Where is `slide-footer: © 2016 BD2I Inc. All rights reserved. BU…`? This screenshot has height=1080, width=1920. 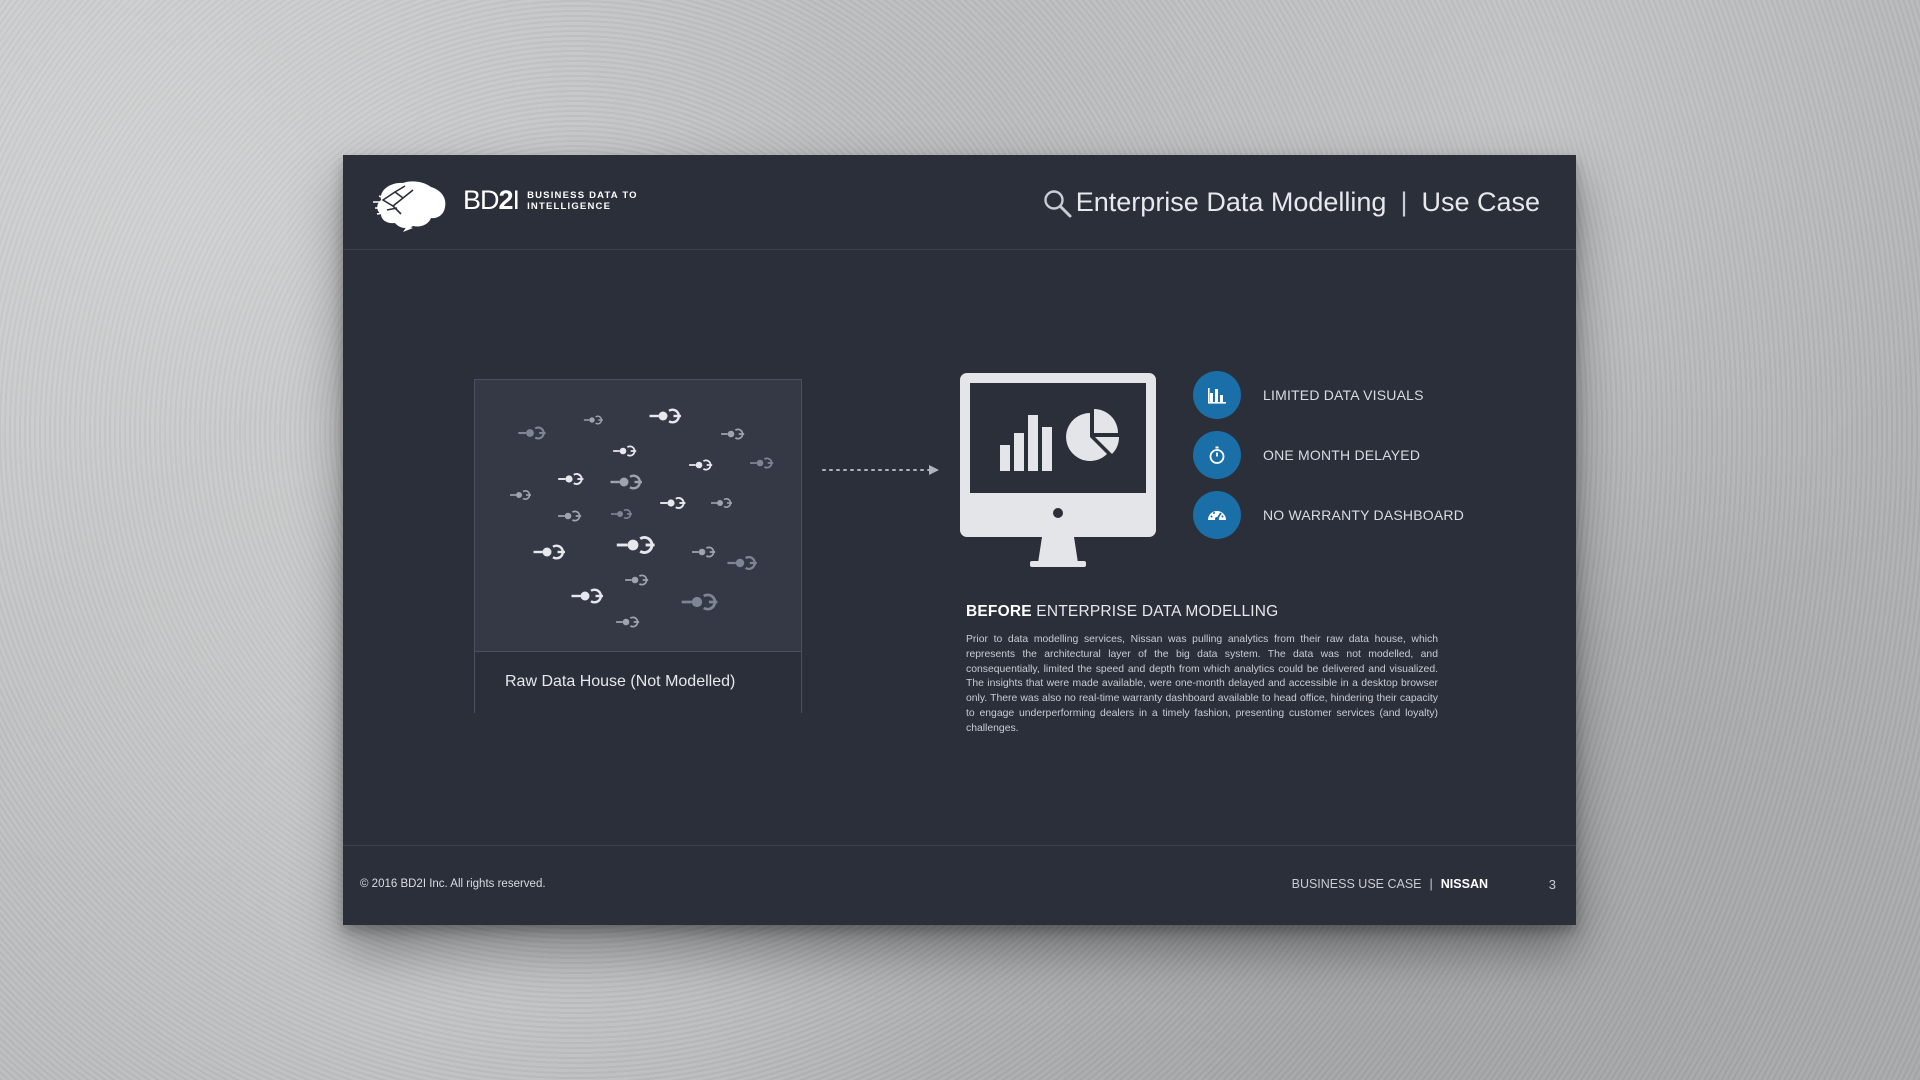
slide-footer: © 2016 BD2I Inc. All rights reserved. BU… is located at coordinates (959, 885).